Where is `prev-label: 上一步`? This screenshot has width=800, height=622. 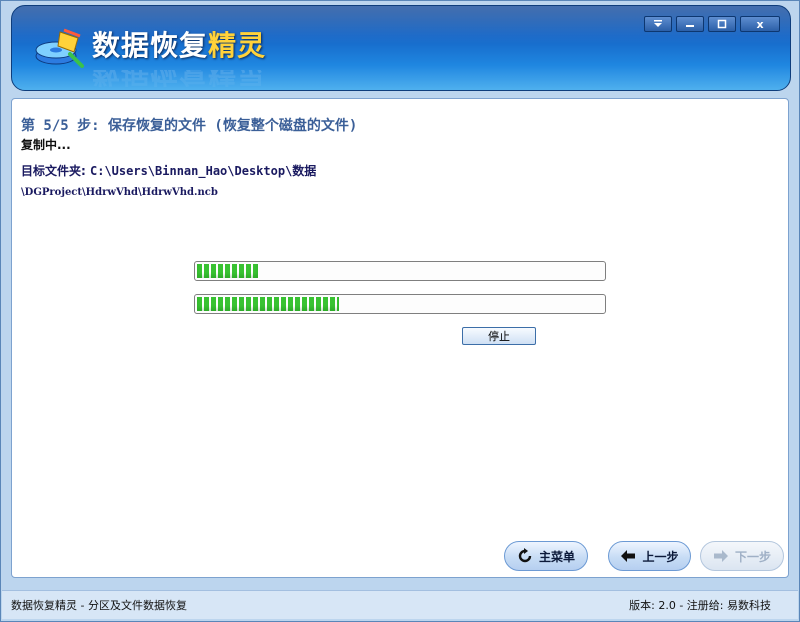
prev-label: 上一步 is located at coordinates (660, 556).